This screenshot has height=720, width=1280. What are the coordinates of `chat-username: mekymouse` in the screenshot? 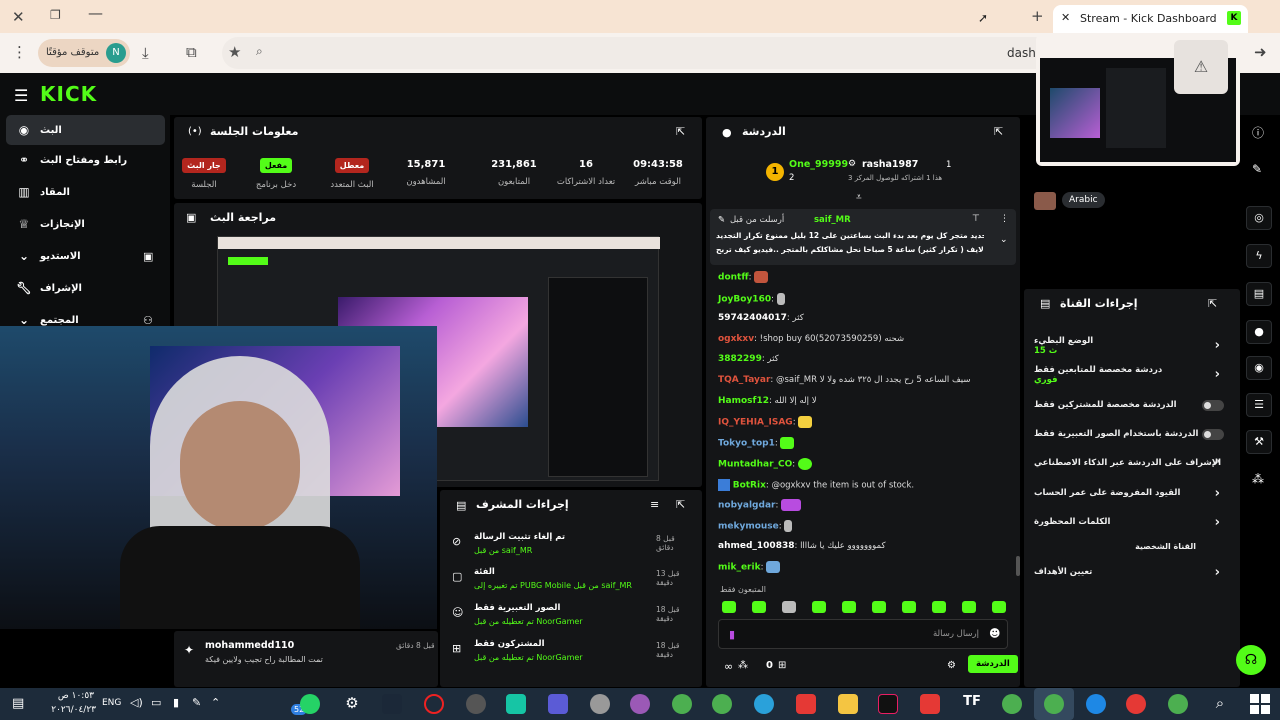 It's located at (748, 527).